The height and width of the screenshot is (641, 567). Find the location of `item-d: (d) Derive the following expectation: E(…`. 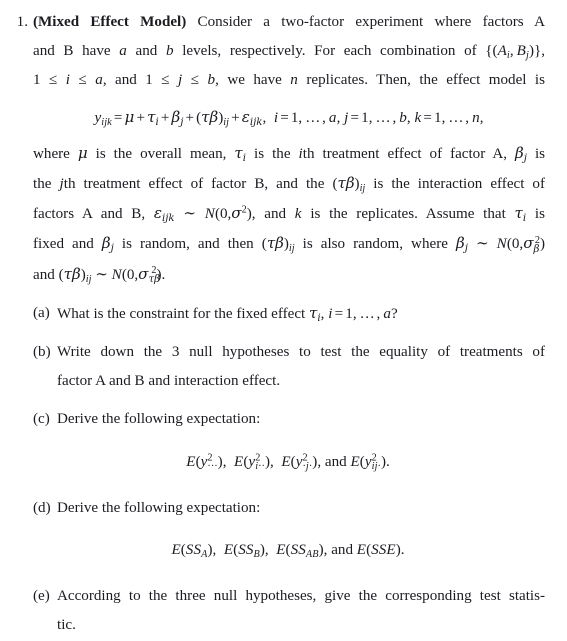

item-d: (d) Derive the following expectation: E(… is located at coordinates (283, 536).